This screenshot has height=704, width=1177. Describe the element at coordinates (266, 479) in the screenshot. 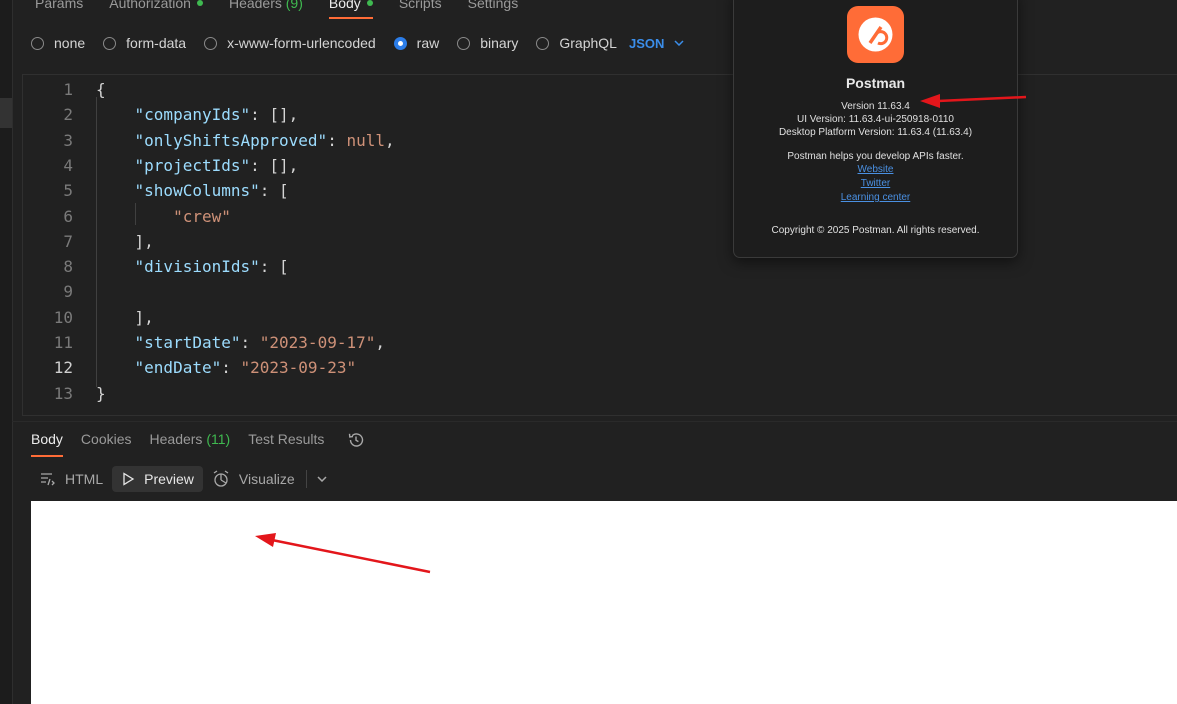

I see `view-visualize-label: Visualize` at that location.